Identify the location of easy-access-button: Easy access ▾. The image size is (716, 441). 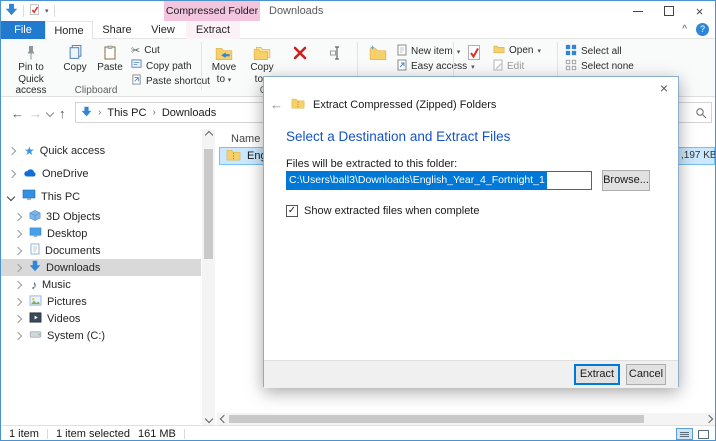
(436, 66).